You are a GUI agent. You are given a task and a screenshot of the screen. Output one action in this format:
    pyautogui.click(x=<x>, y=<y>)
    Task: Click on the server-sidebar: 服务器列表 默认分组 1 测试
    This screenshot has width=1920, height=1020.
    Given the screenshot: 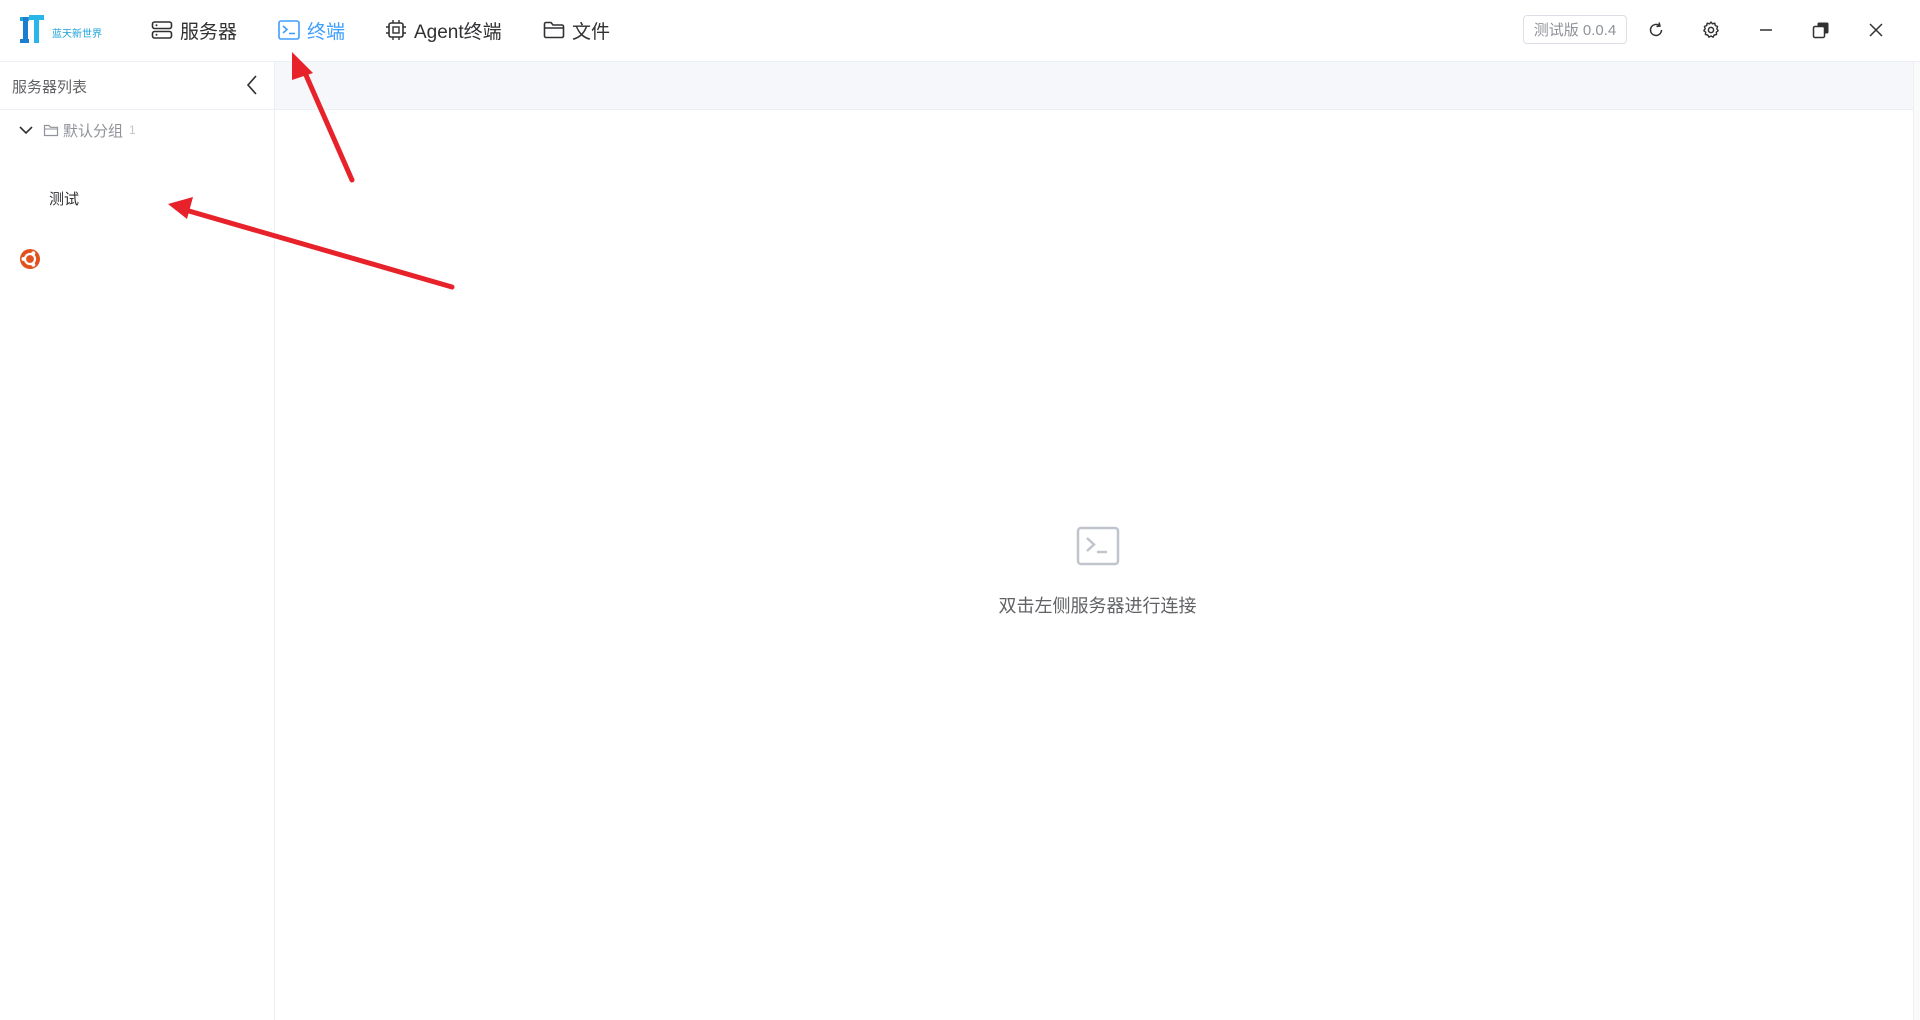 What is the action you would take?
    pyautogui.click(x=137, y=541)
    